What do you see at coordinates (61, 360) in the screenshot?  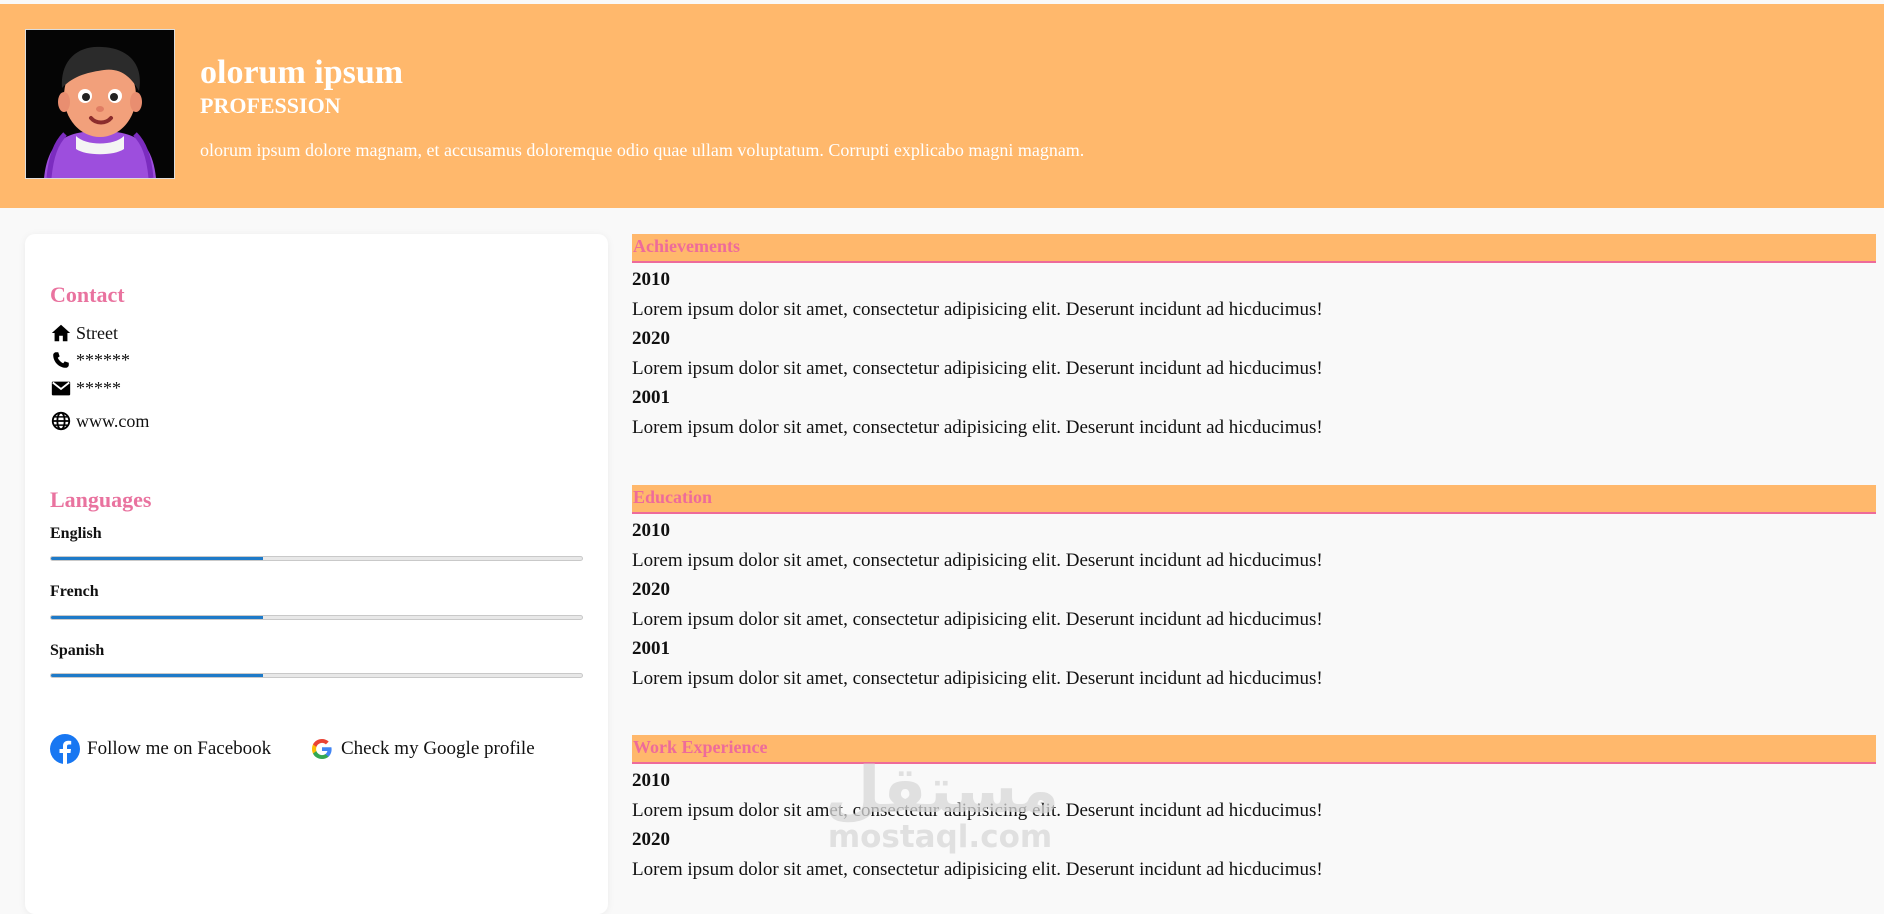 I see `phone-icon` at bounding box center [61, 360].